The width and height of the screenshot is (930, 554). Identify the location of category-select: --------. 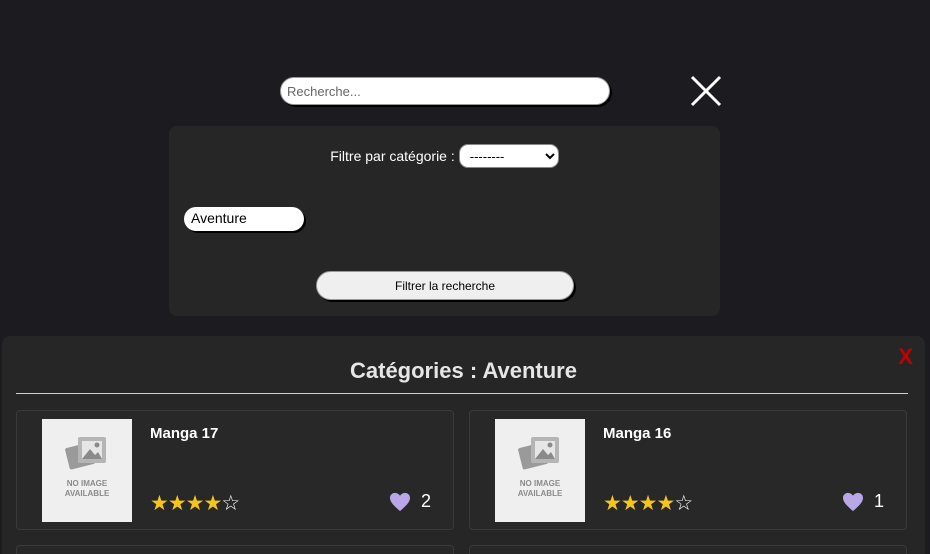
(508, 156).